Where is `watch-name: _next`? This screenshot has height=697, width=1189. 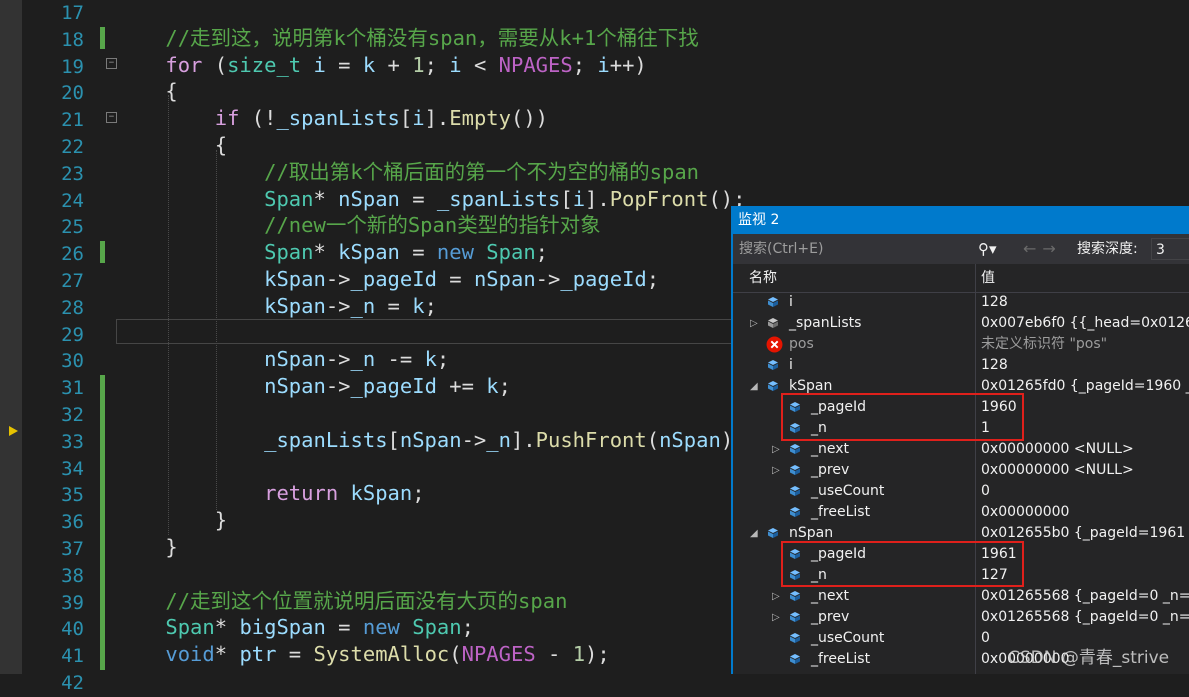
watch-name: _next is located at coordinates (830, 449).